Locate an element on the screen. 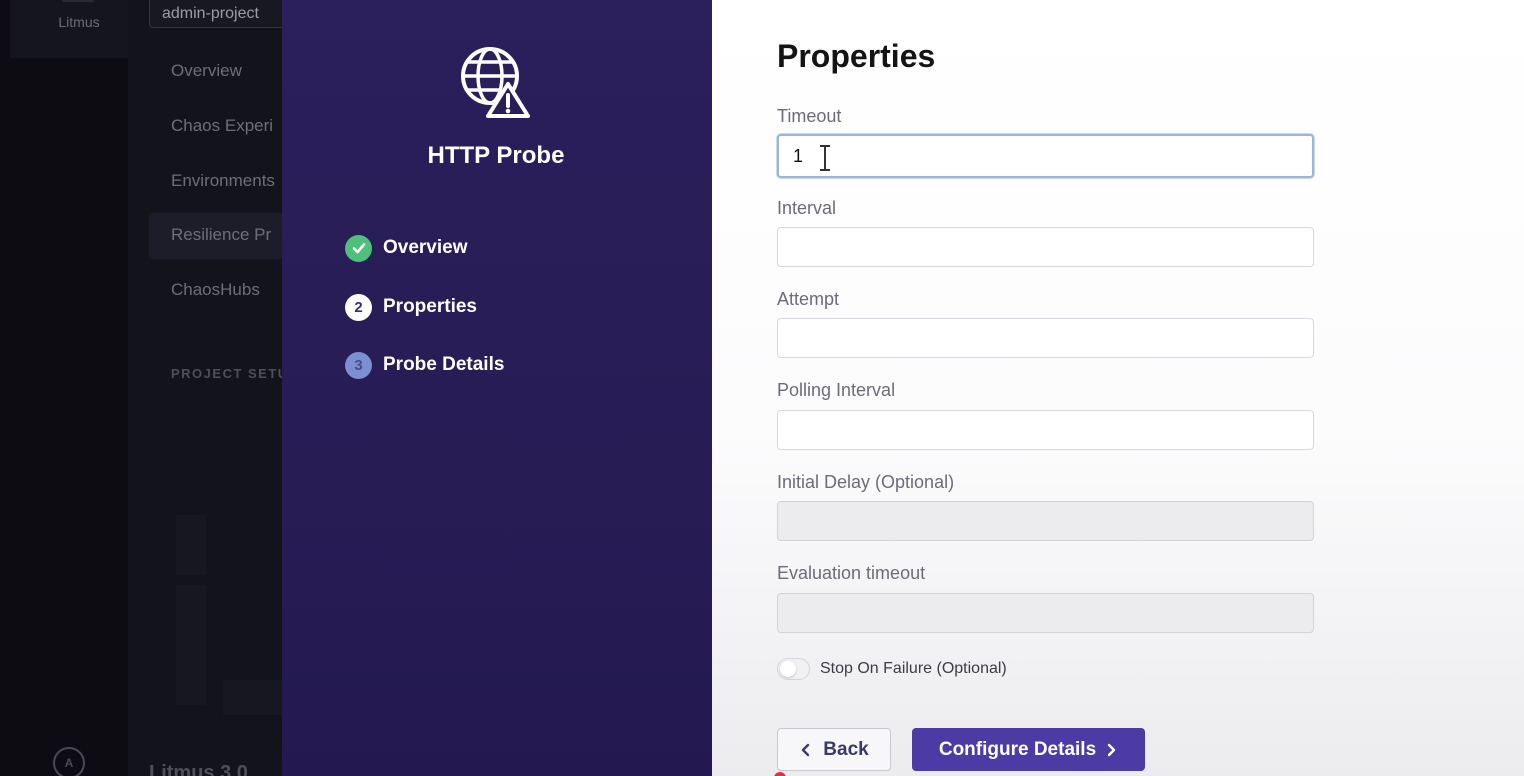  polling-interval-label: Polling Interval is located at coordinates (836, 390).